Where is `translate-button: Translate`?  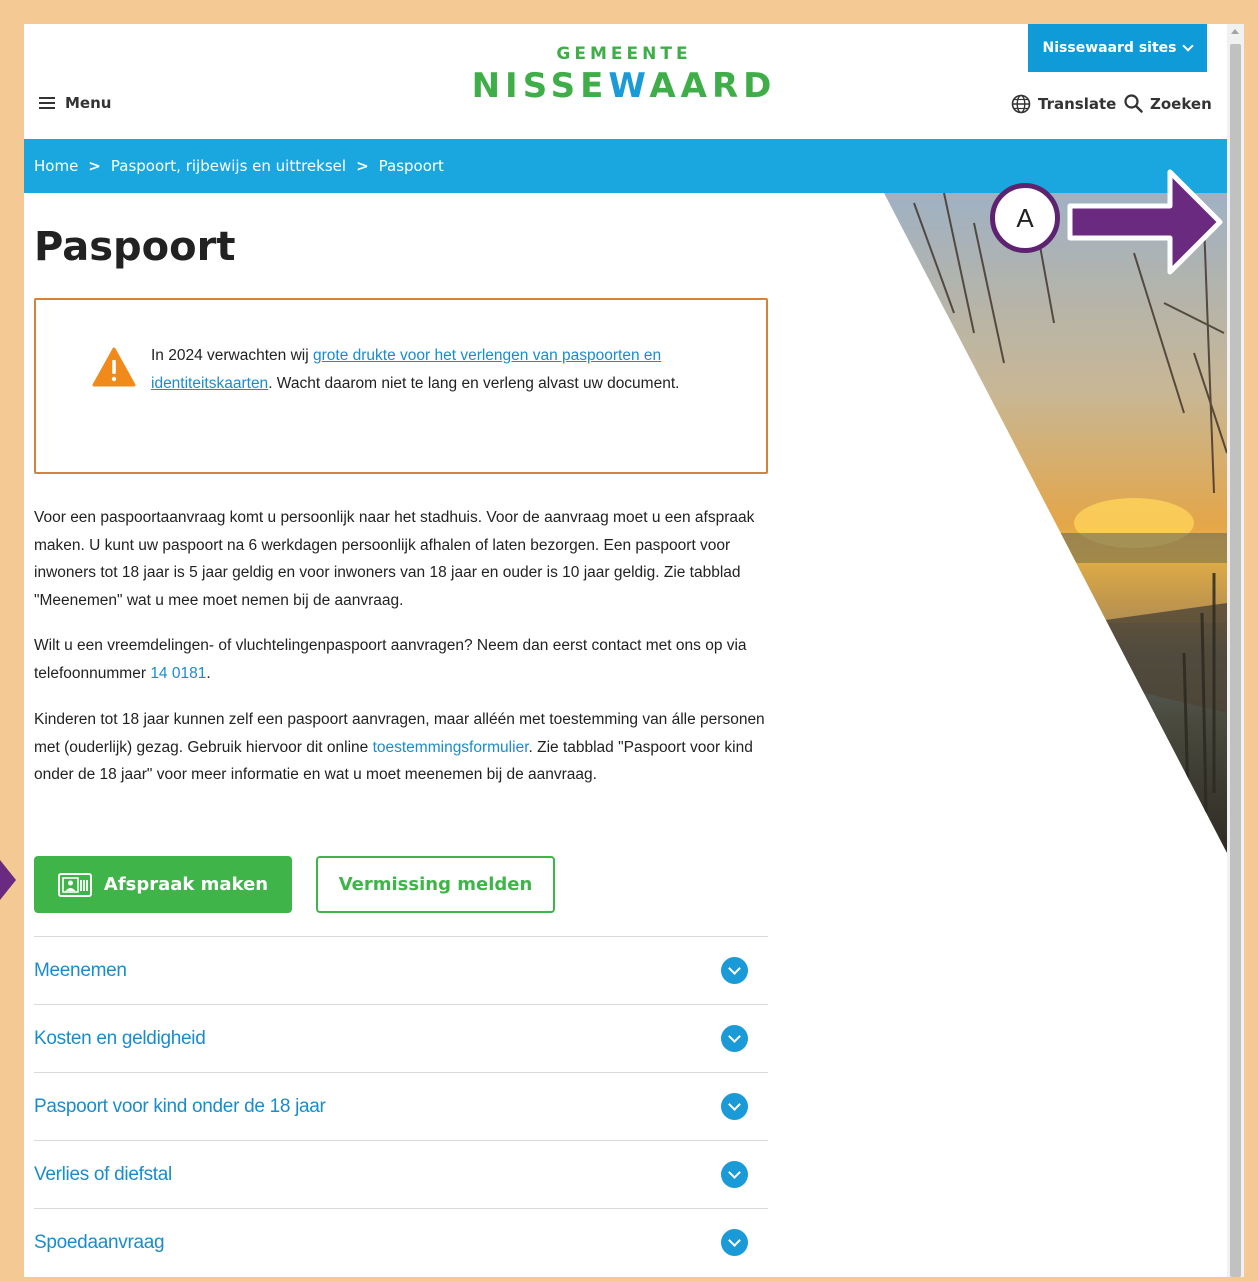
translate-button: Translate is located at coordinates (1063, 104).